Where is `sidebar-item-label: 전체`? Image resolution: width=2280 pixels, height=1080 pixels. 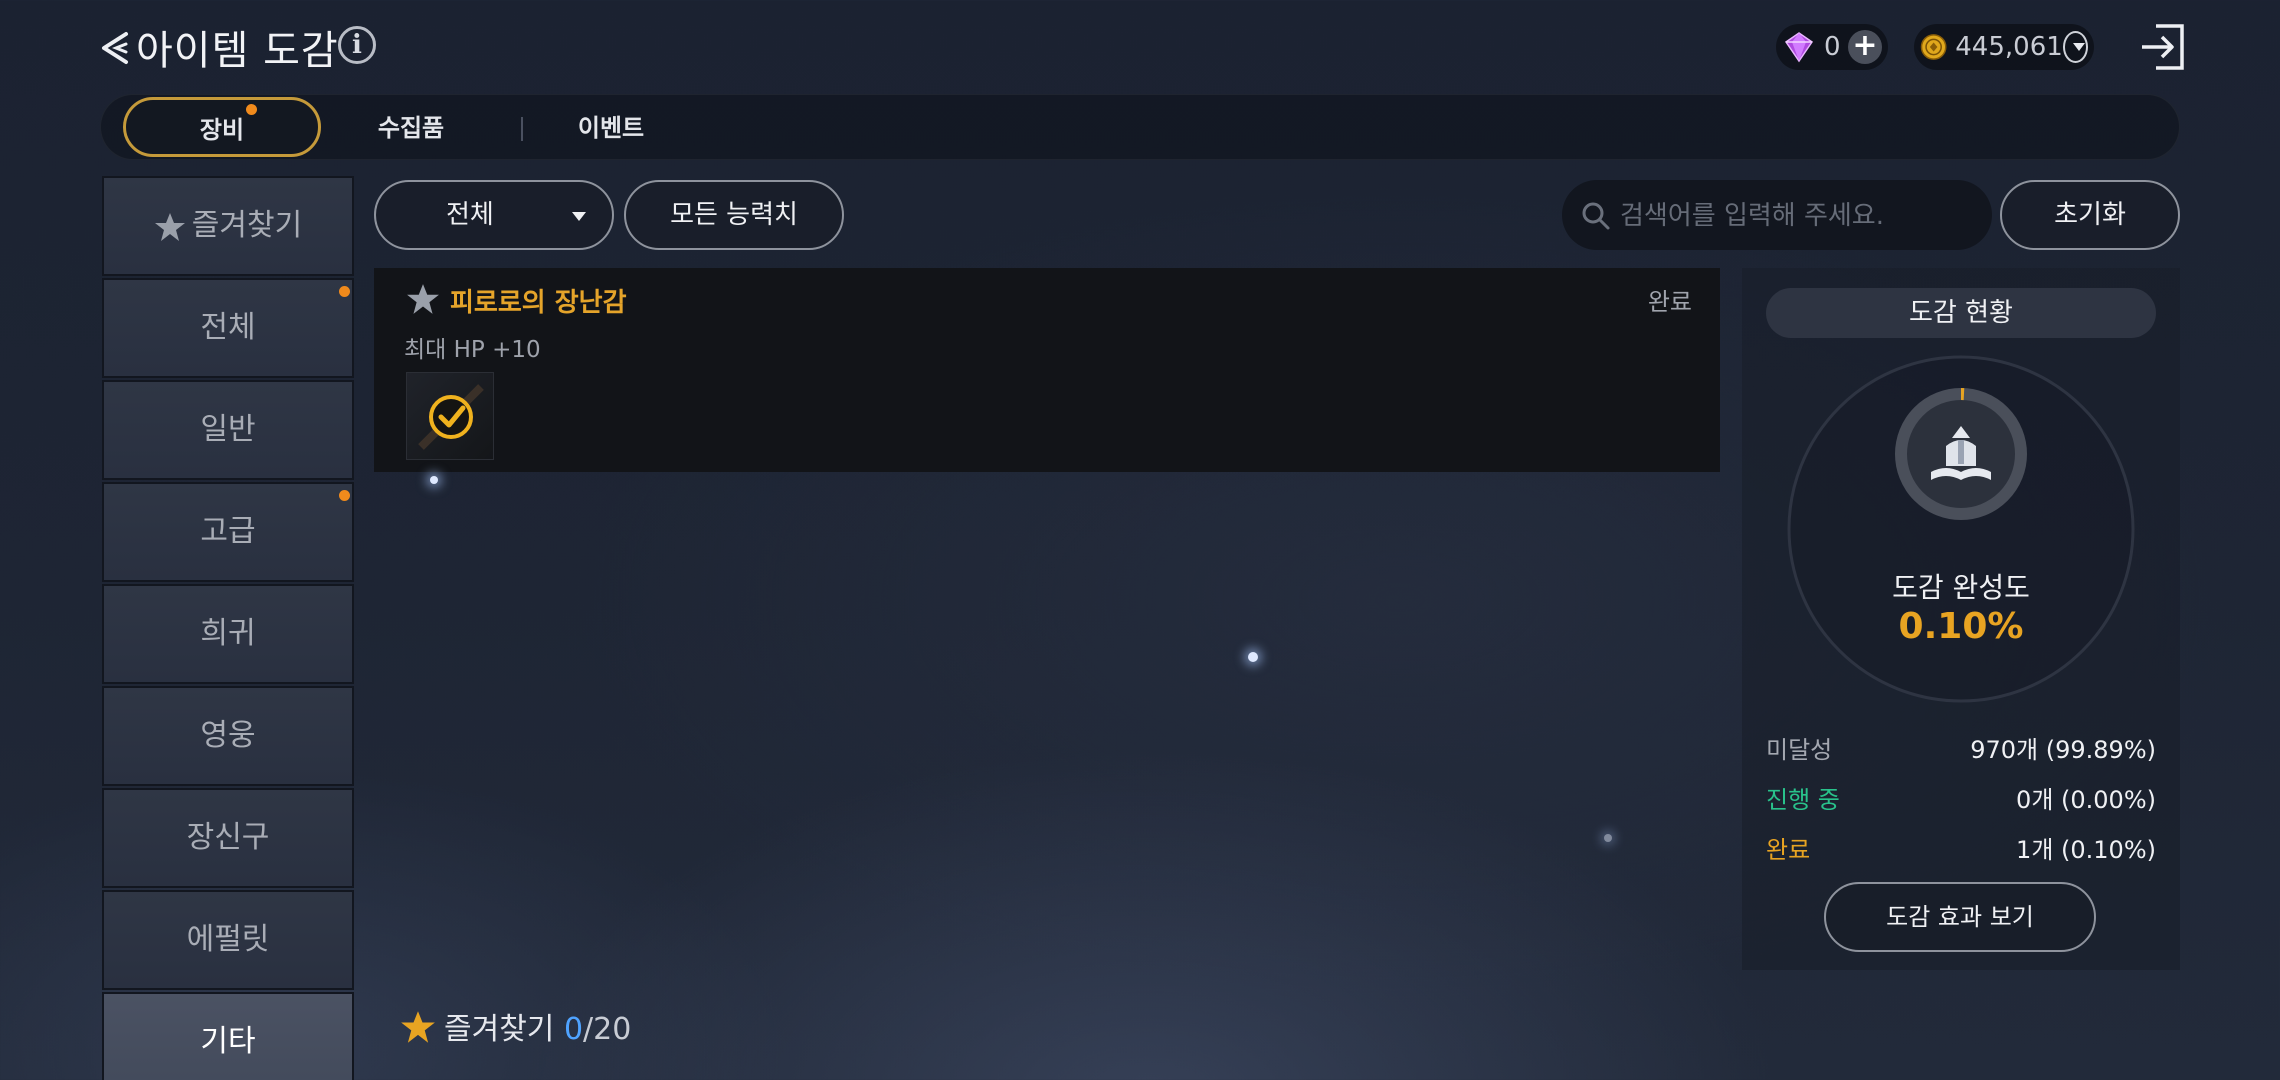
sidebar-item-label: 전체 is located at coordinates (228, 327).